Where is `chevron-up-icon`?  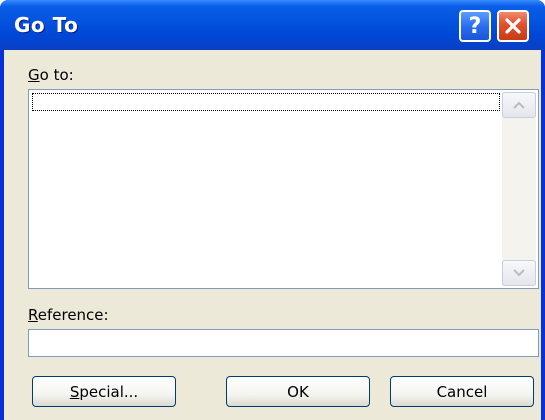 chevron-up-icon is located at coordinates (519, 105).